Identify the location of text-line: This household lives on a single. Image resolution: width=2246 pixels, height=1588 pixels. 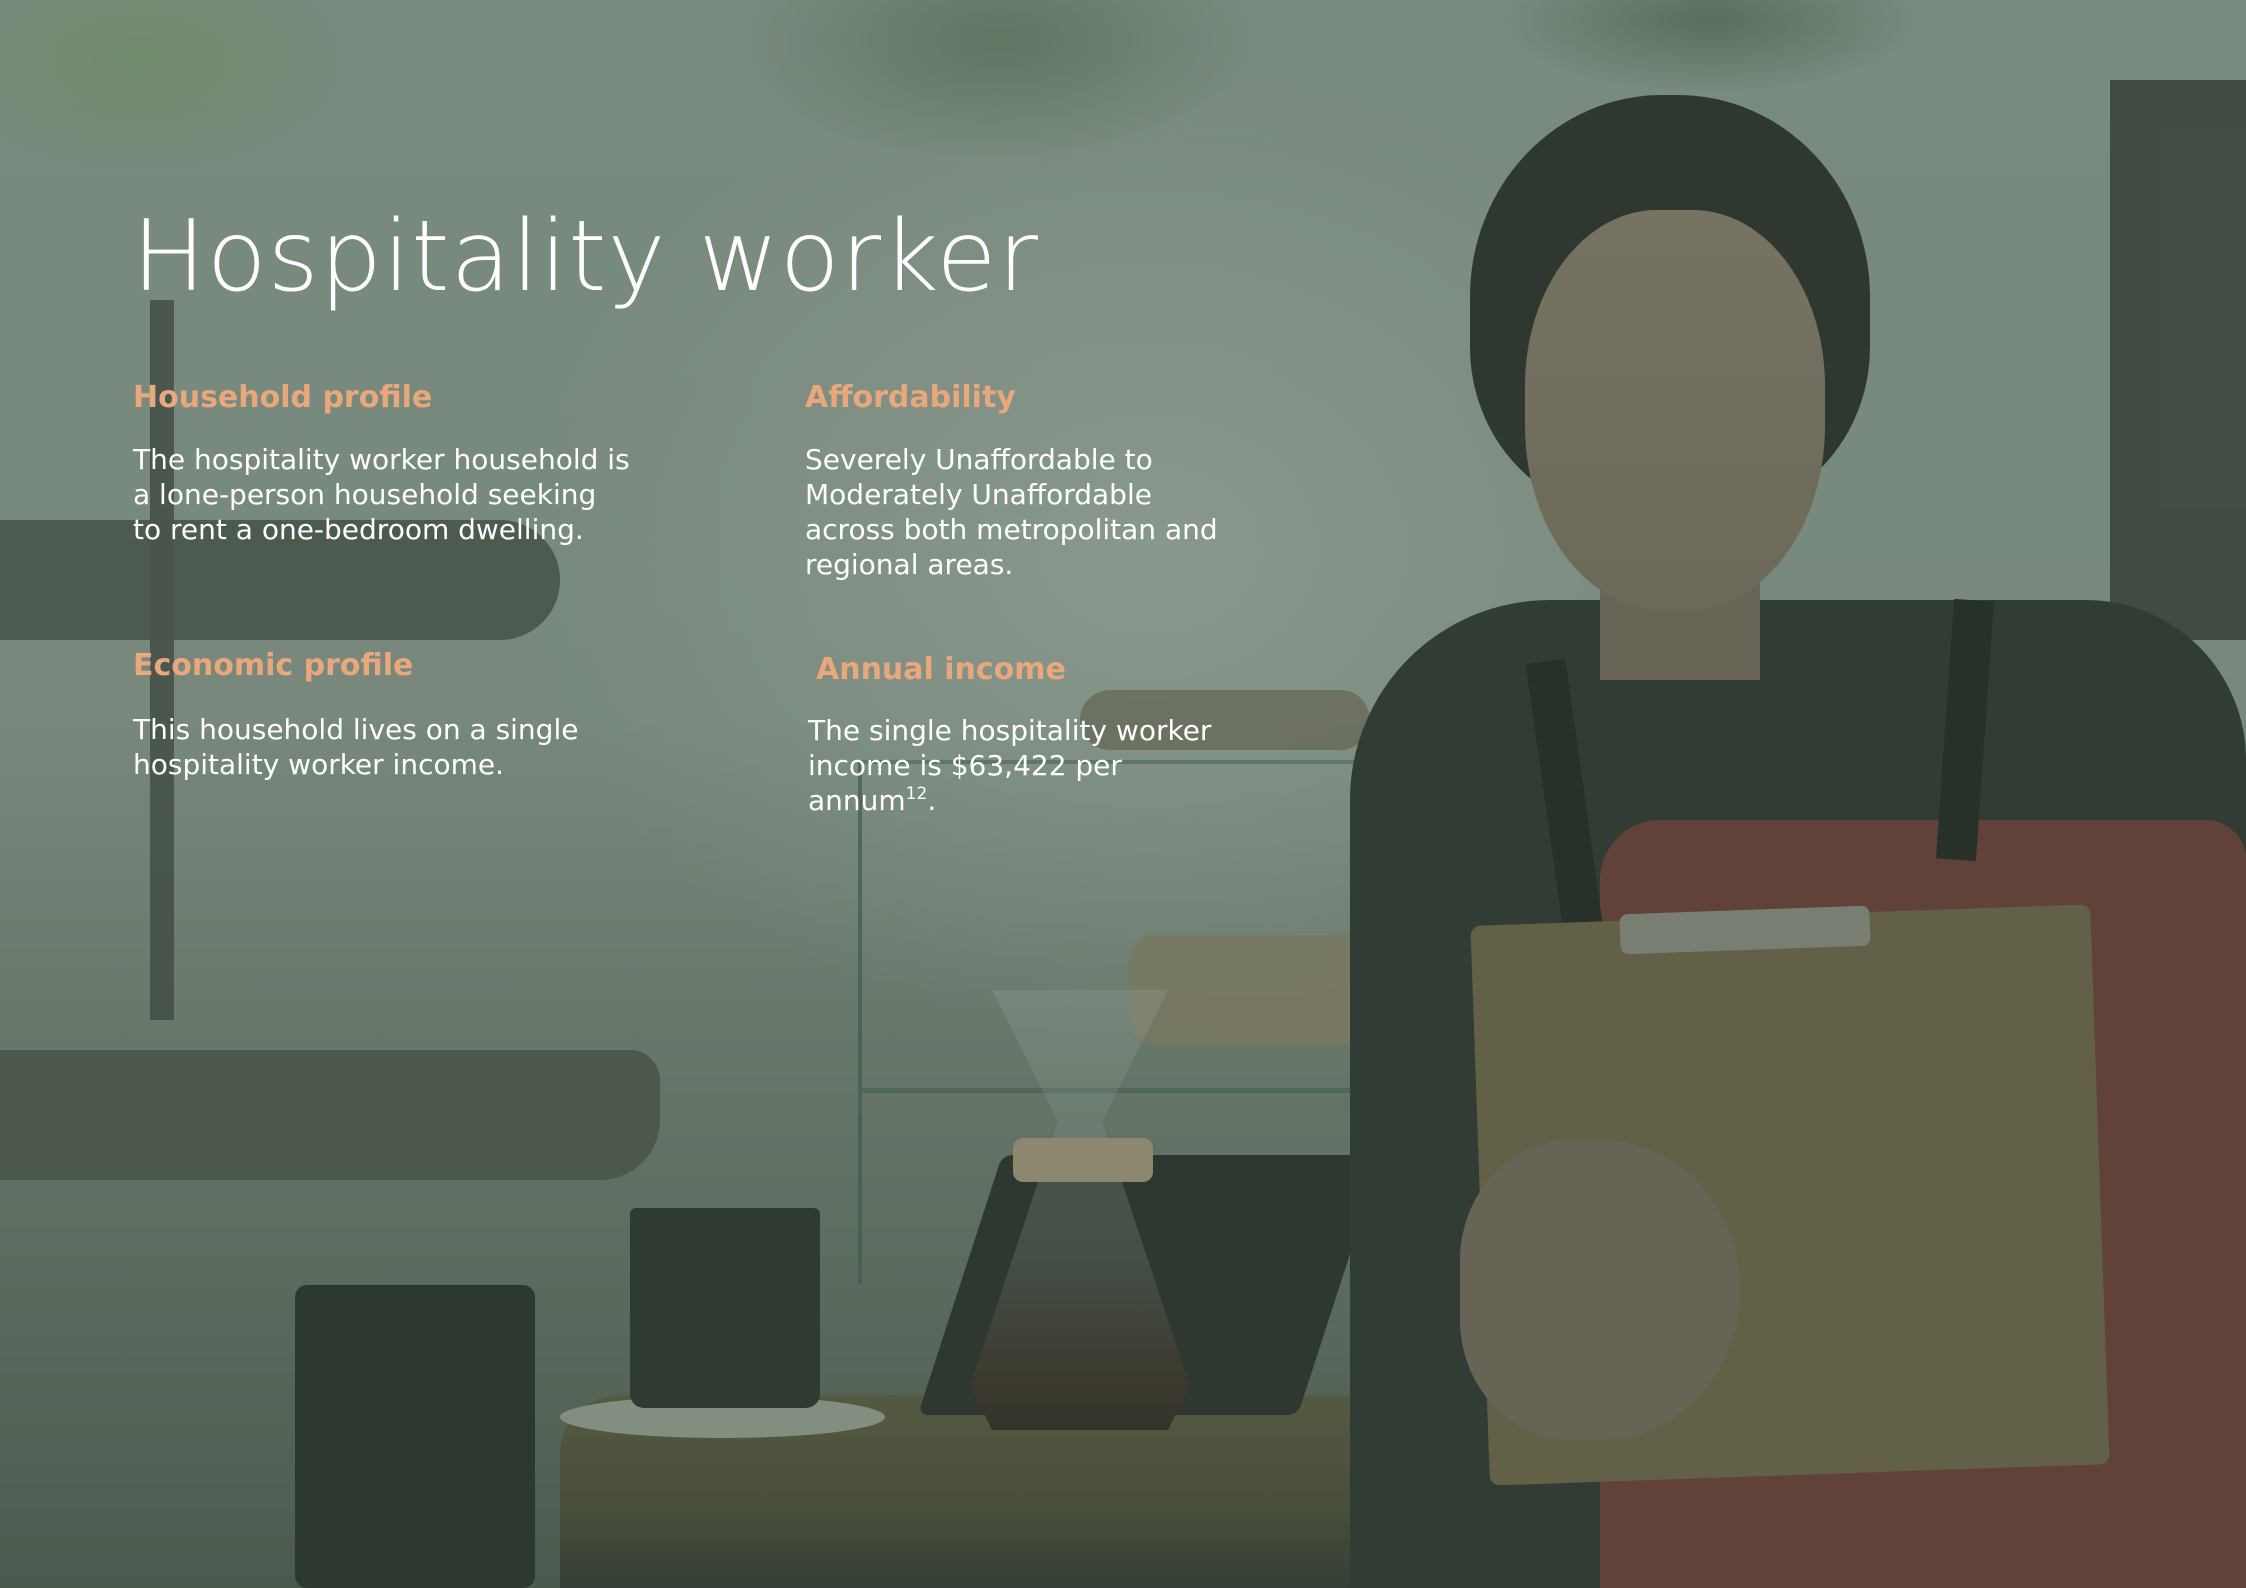
(356, 729).